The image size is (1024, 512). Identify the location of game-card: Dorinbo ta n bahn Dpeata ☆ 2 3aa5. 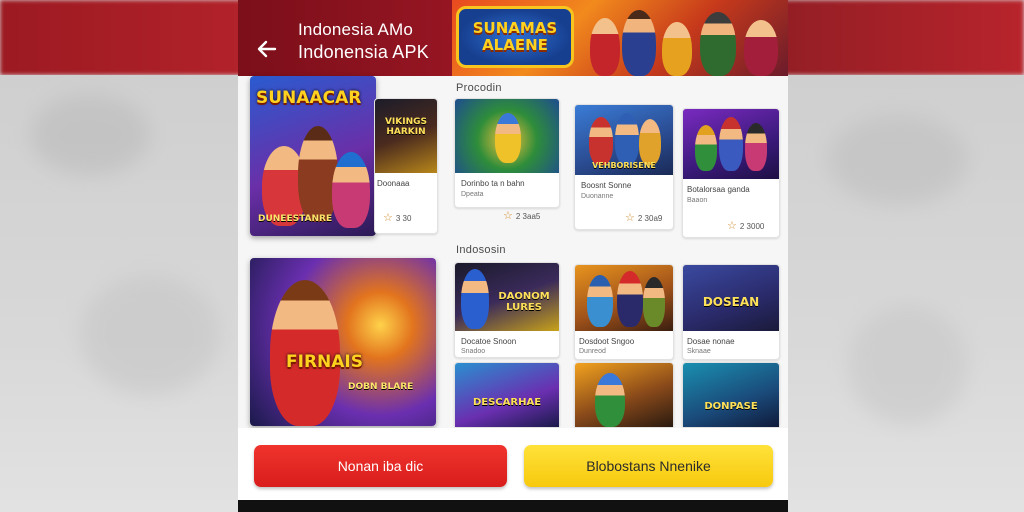
(507, 160).